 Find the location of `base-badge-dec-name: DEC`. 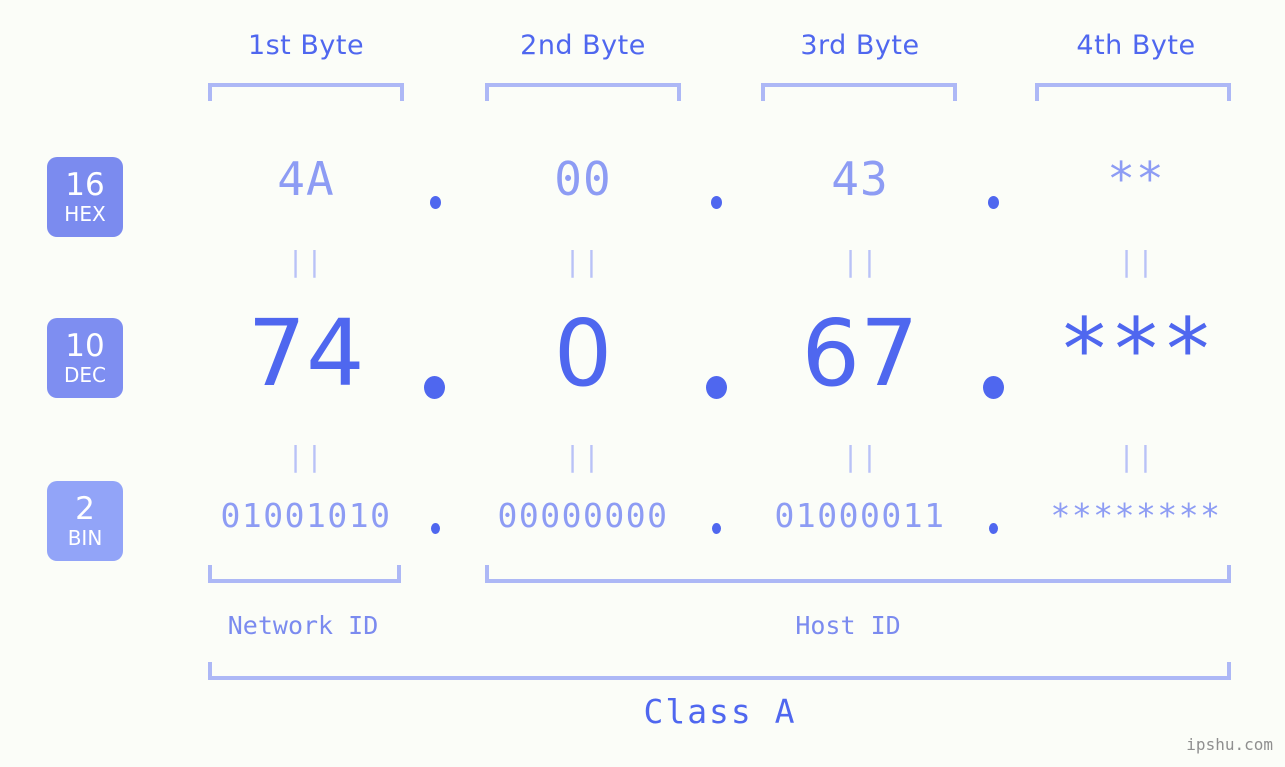

base-badge-dec-name: DEC is located at coordinates (84, 375).